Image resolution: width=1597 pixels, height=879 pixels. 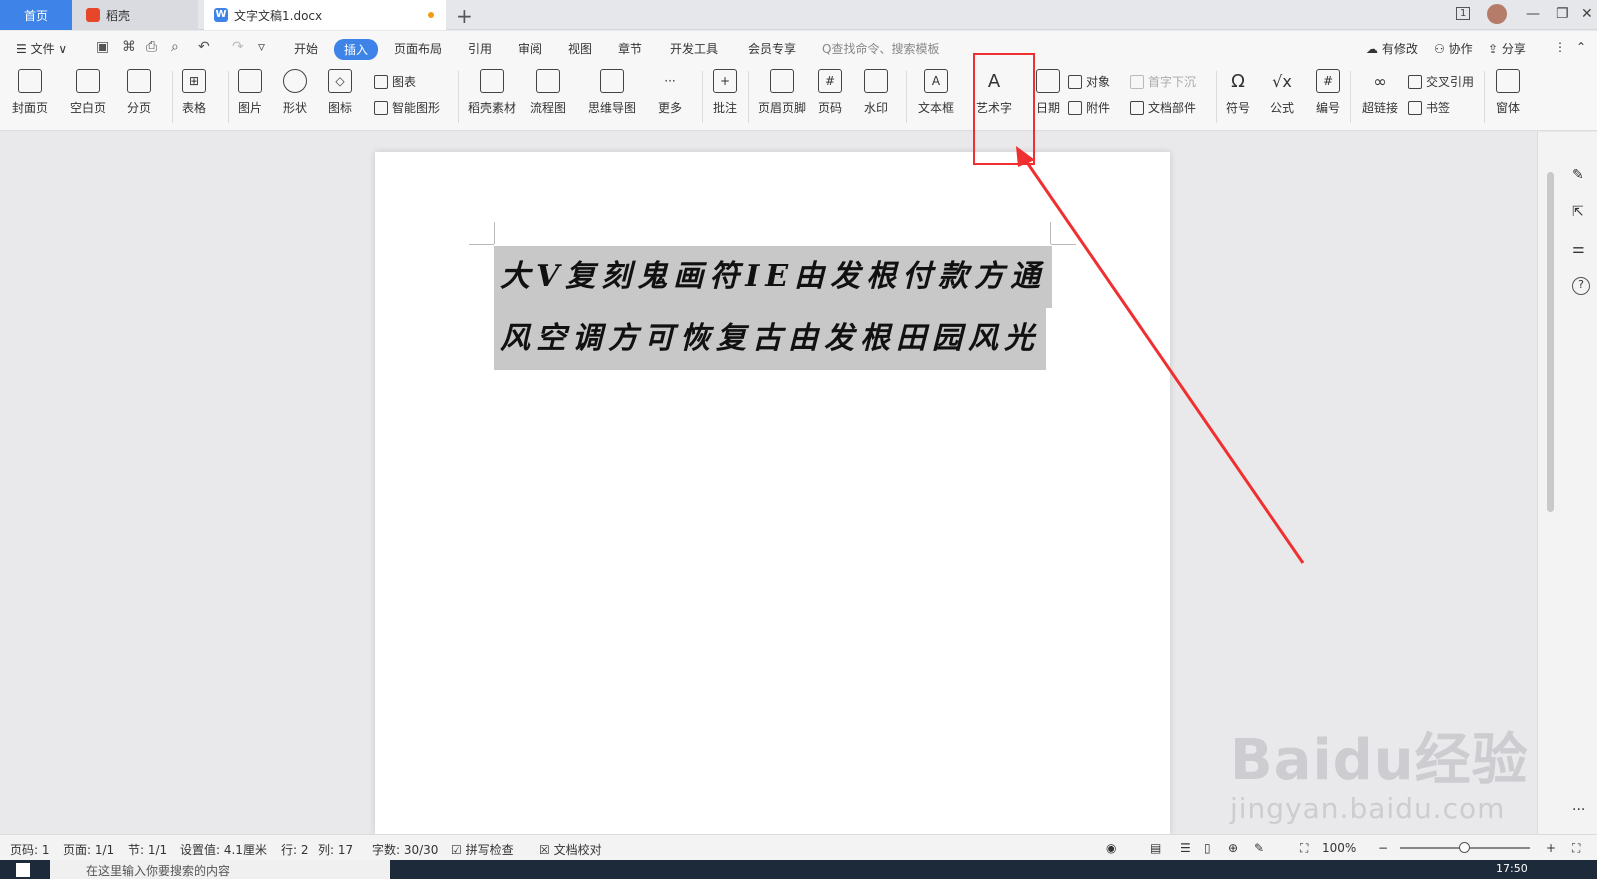 I want to click on icon-button: ◇ 图标, so click(x=340, y=92).